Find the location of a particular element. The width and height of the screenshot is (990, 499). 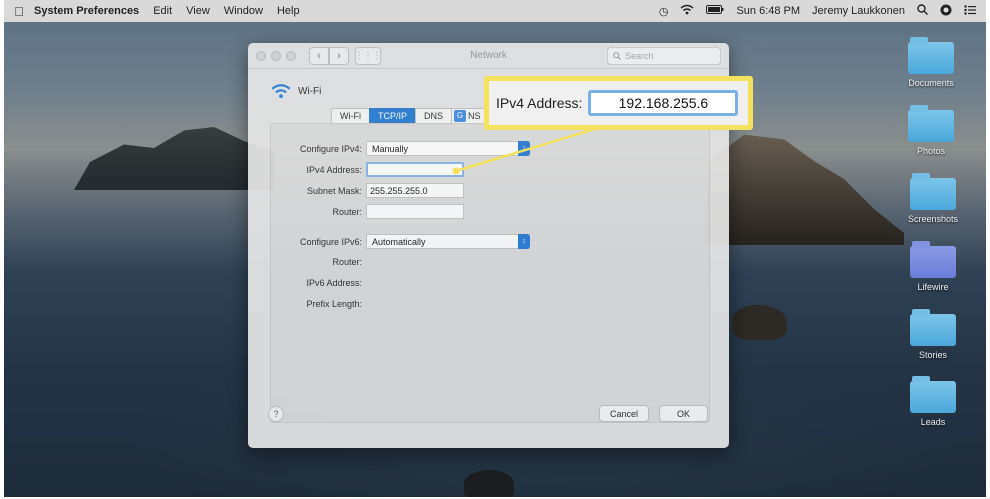

desktop-folder-stories: Stories is located at coordinates (933, 334).